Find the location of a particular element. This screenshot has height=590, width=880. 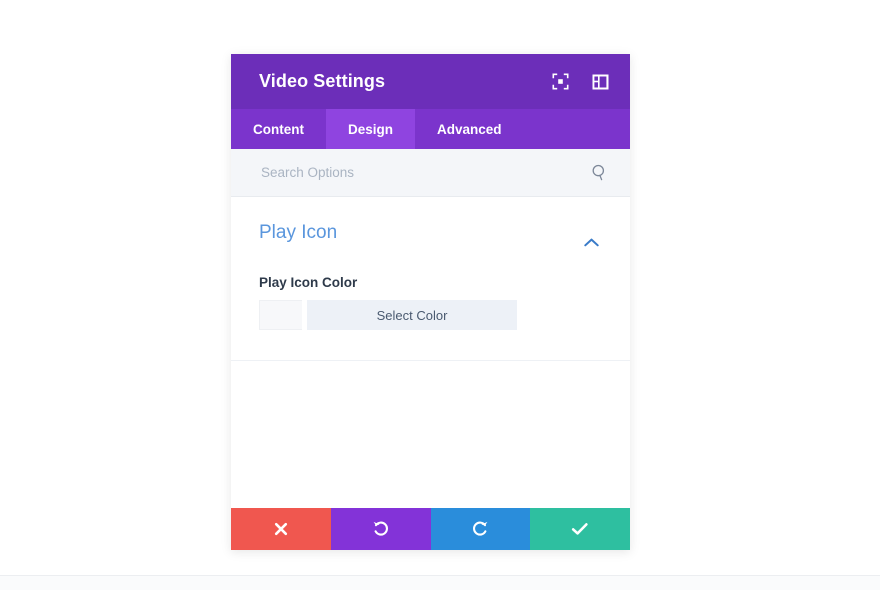

collapse-toggle-button is located at coordinates (591, 242).